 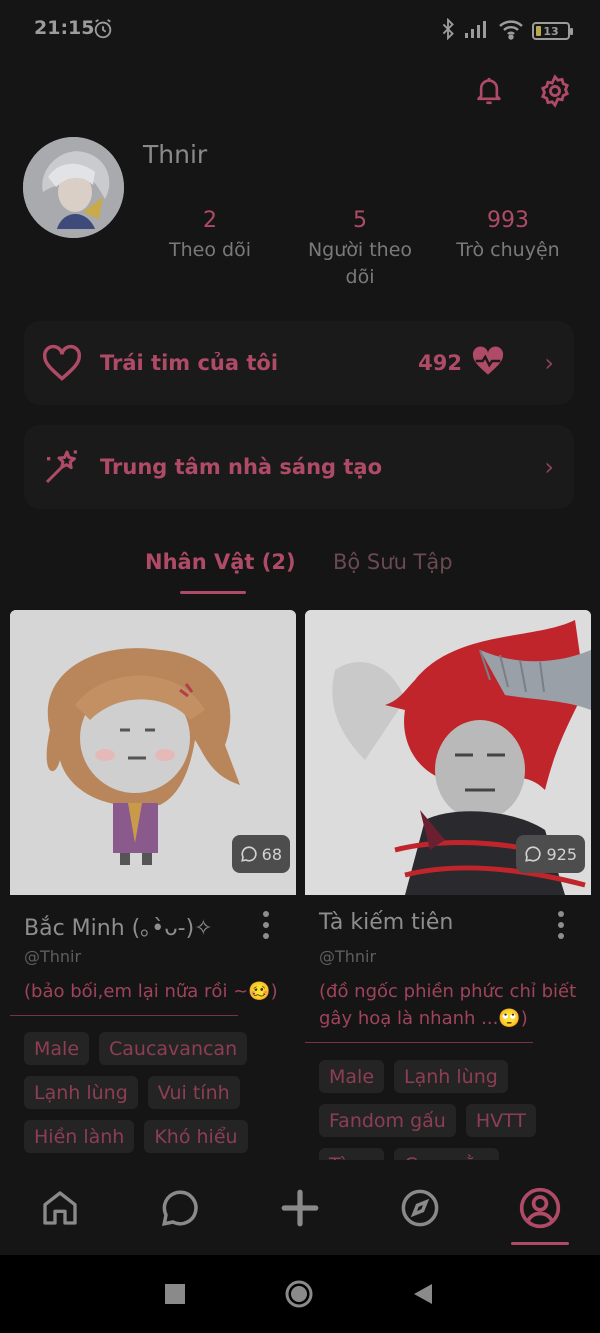 I want to click on battery-icon: 13, so click(x=552, y=31).